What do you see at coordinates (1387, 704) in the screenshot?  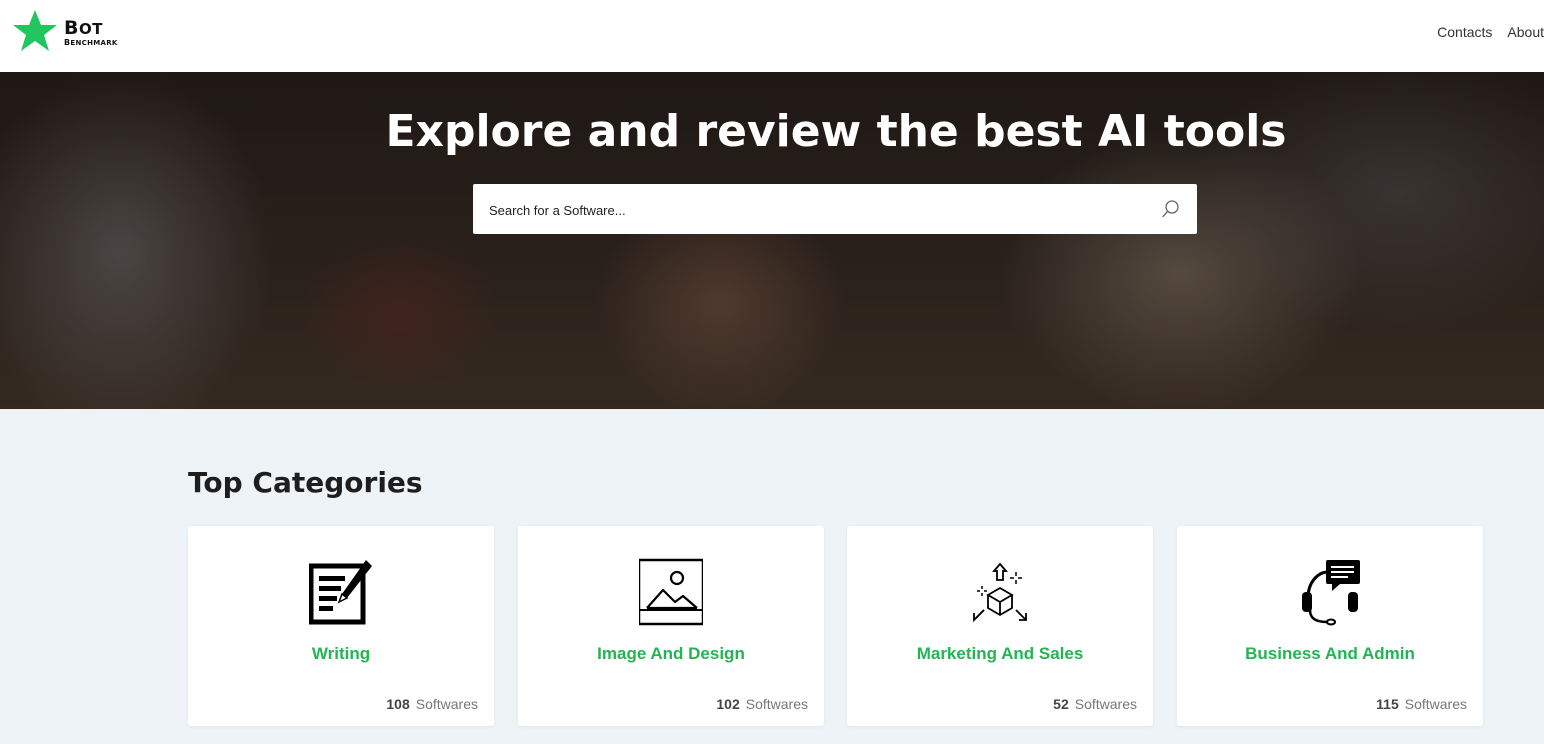 I see `count-number: 115` at bounding box center [1387, 704].